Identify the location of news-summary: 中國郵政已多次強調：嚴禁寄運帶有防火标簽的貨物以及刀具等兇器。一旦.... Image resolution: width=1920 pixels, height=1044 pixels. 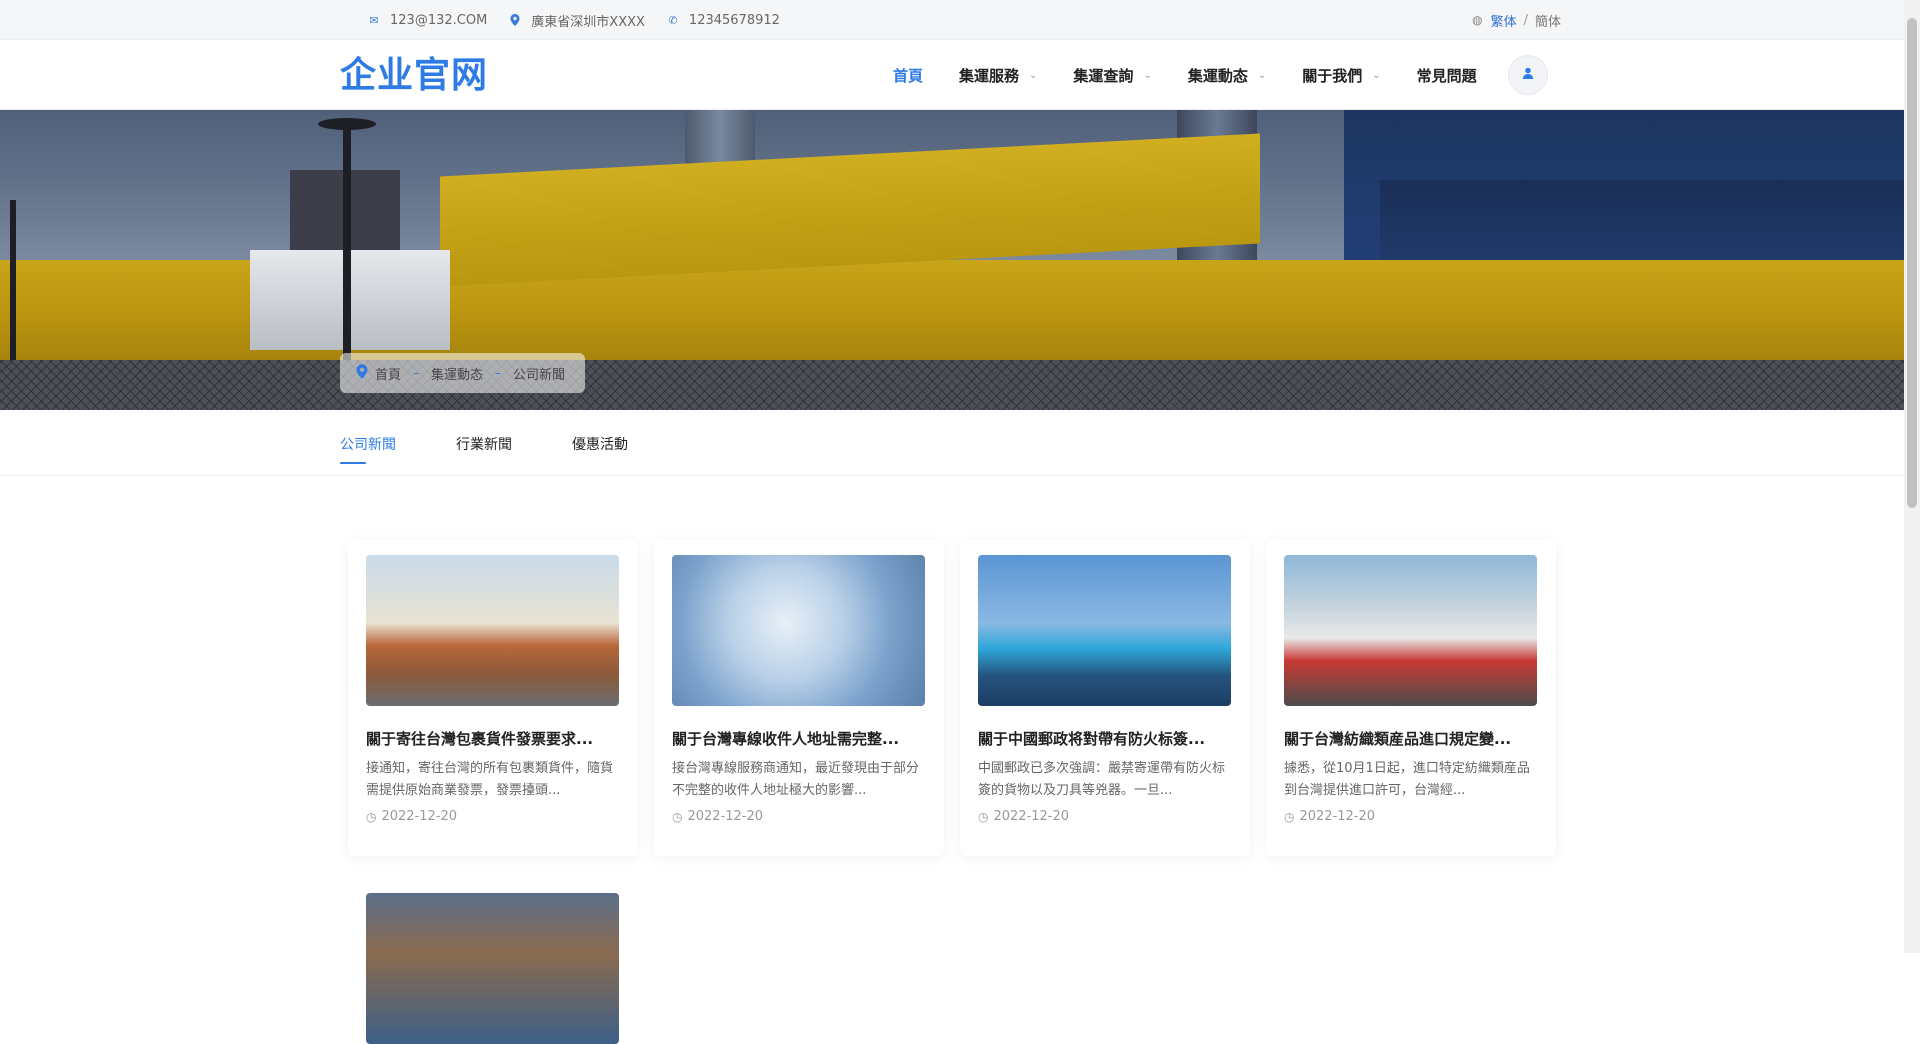
(1102, 779).